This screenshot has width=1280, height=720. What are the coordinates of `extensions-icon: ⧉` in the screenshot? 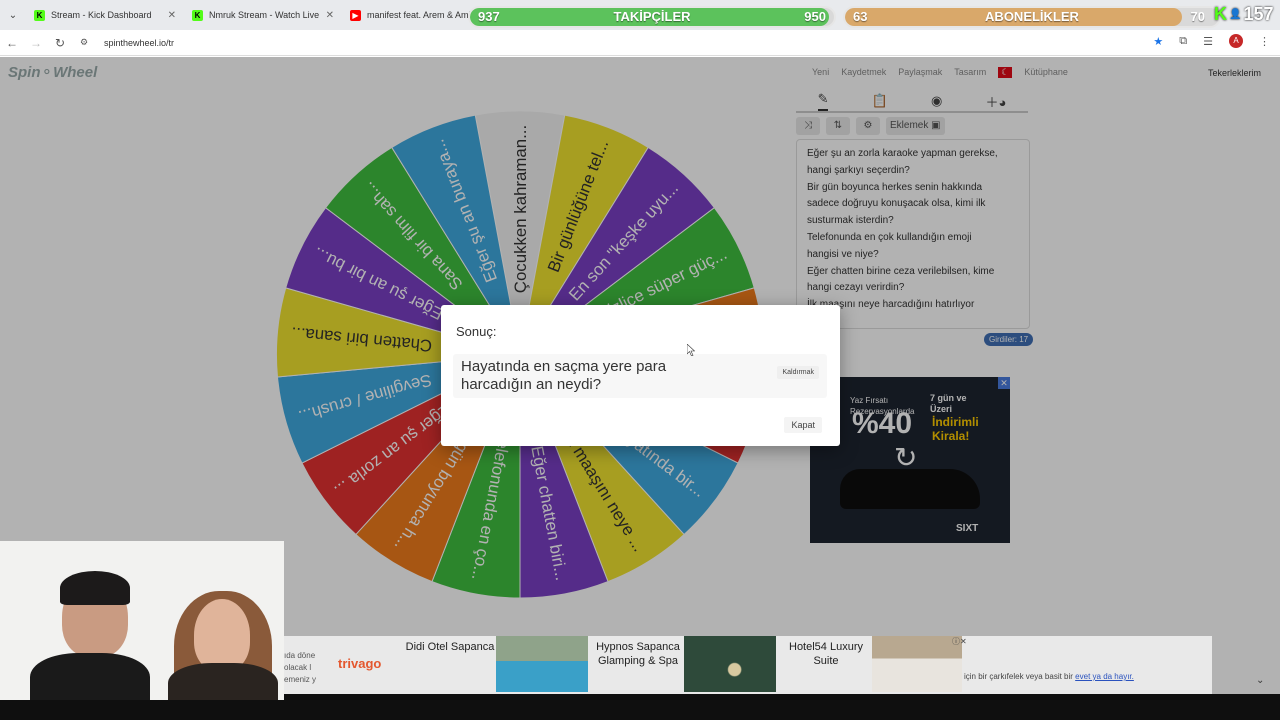 It's located at (1183, 41).